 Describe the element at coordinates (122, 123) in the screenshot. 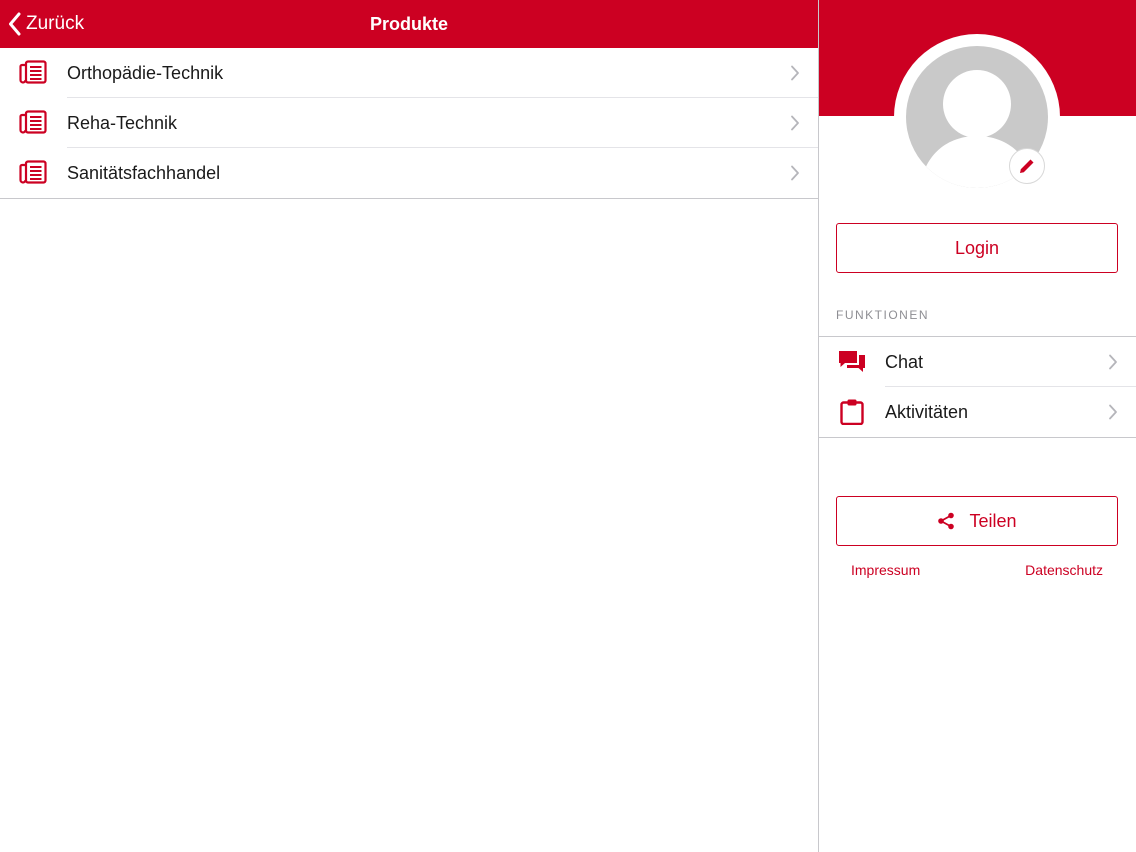

I see `list-item-label: Reha-Technik` at that location.